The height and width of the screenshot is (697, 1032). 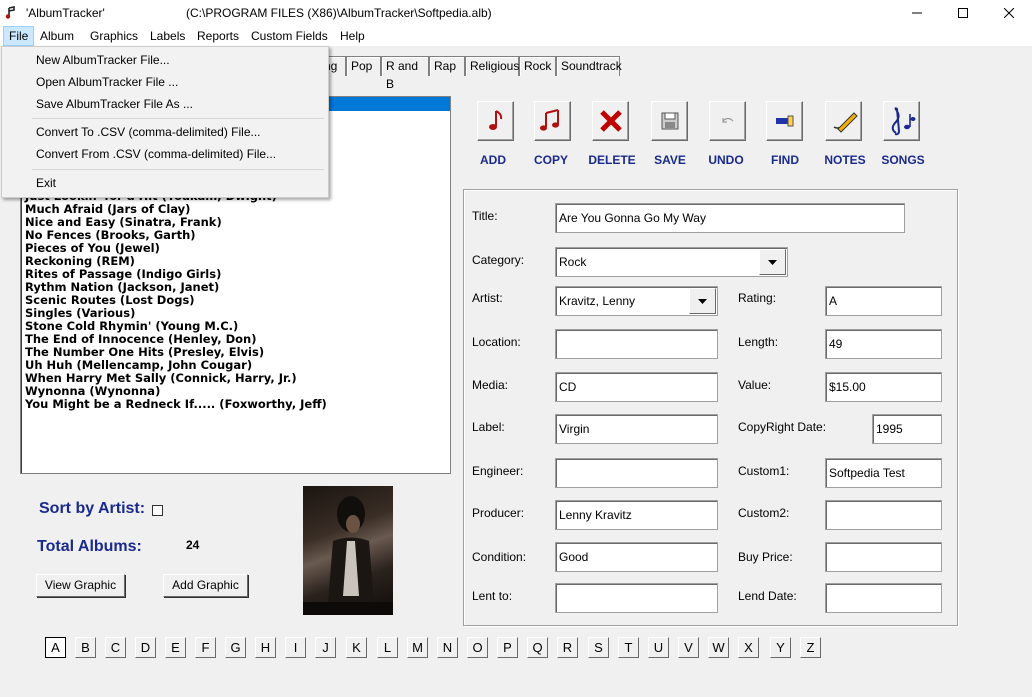 I want to click on tab-rock: Rock, so click(x=537, y=66).